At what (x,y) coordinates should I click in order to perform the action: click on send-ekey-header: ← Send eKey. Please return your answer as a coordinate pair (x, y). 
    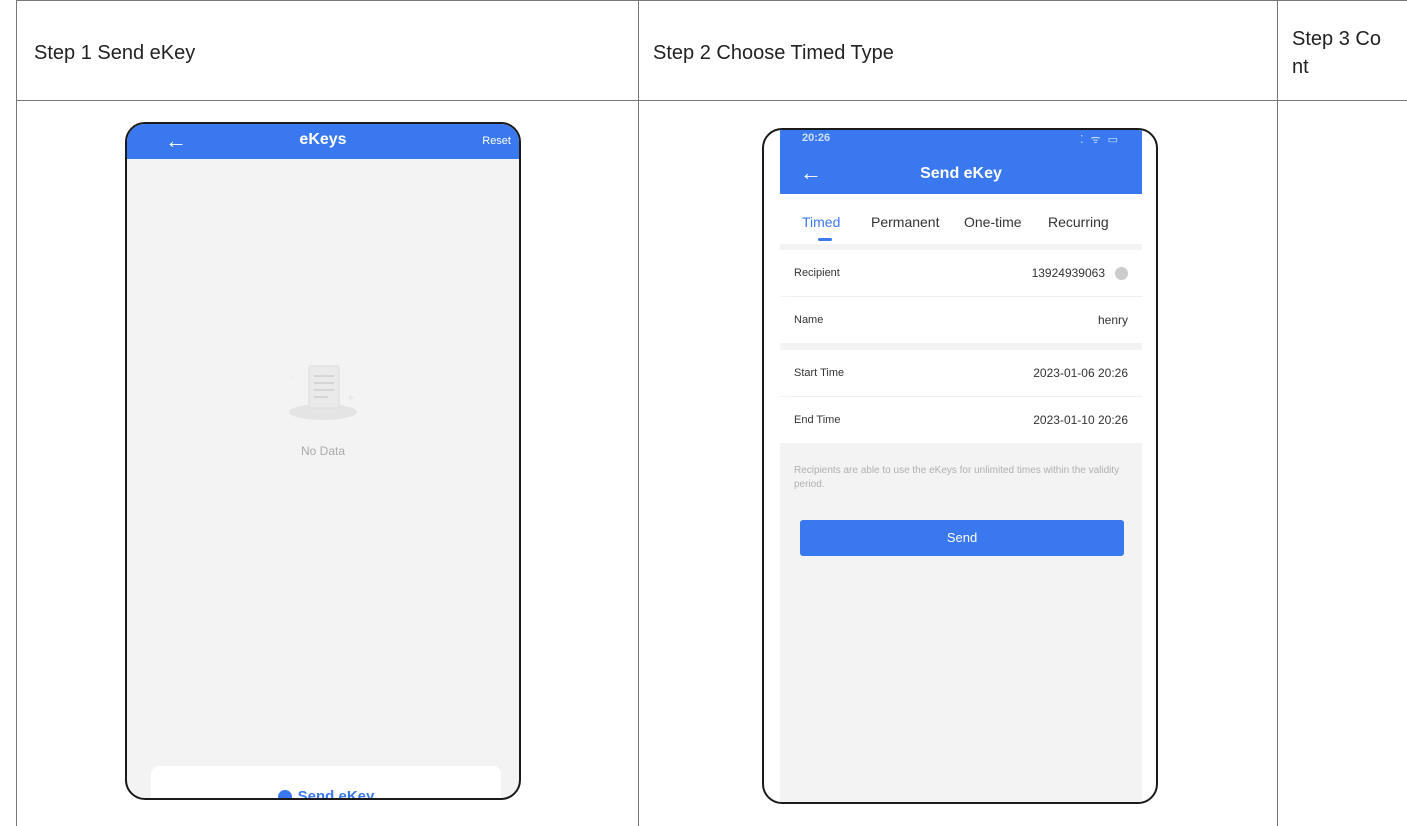
    Looking at the image, I should click on (961, 173).